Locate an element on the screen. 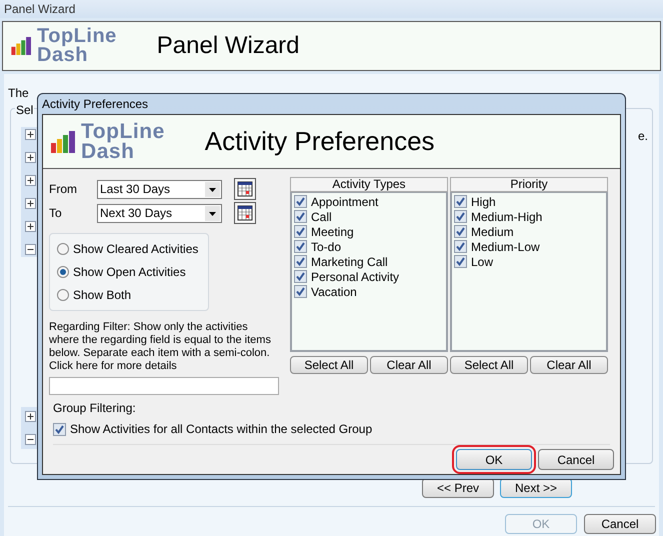  next-button: Next >> is located at coordinates (536, 488).